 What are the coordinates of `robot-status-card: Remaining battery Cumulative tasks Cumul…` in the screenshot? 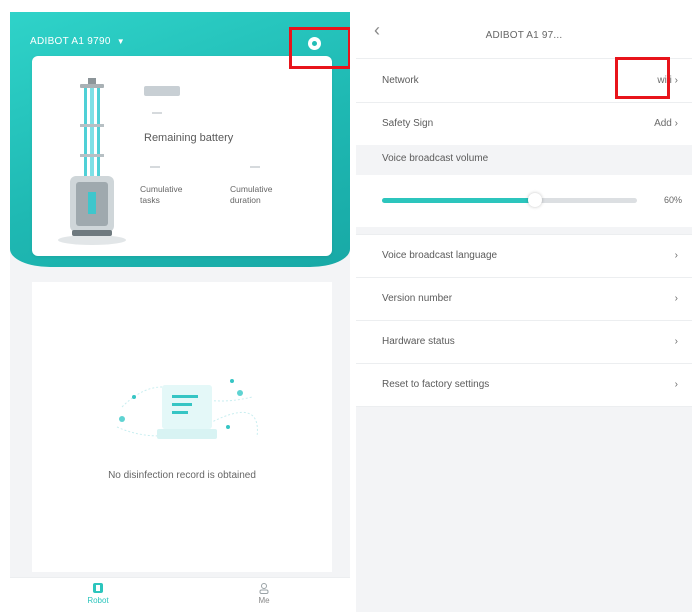 It's located at (182, 156).